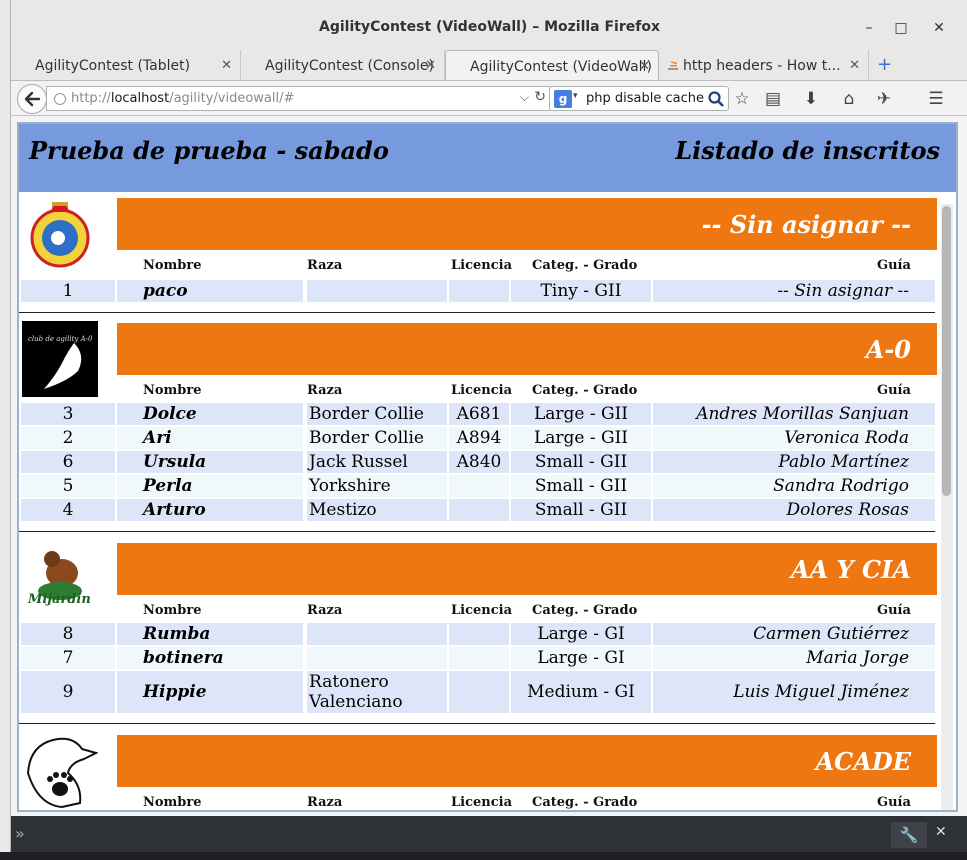 The image size is (967, 860). I want to click on download-icon: ⬇, so click(811, 99).